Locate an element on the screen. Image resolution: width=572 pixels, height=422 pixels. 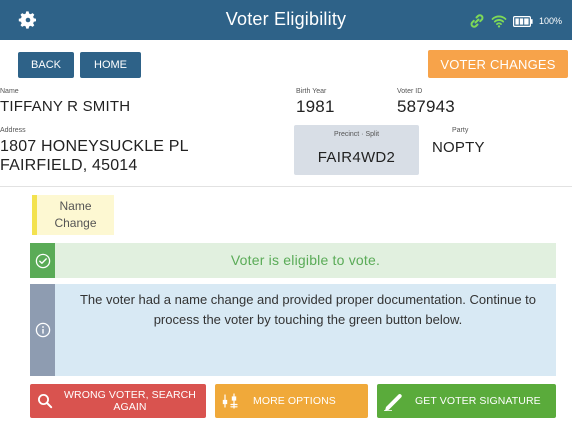
voter-id: 587943 is located at coordinates (426, 106).